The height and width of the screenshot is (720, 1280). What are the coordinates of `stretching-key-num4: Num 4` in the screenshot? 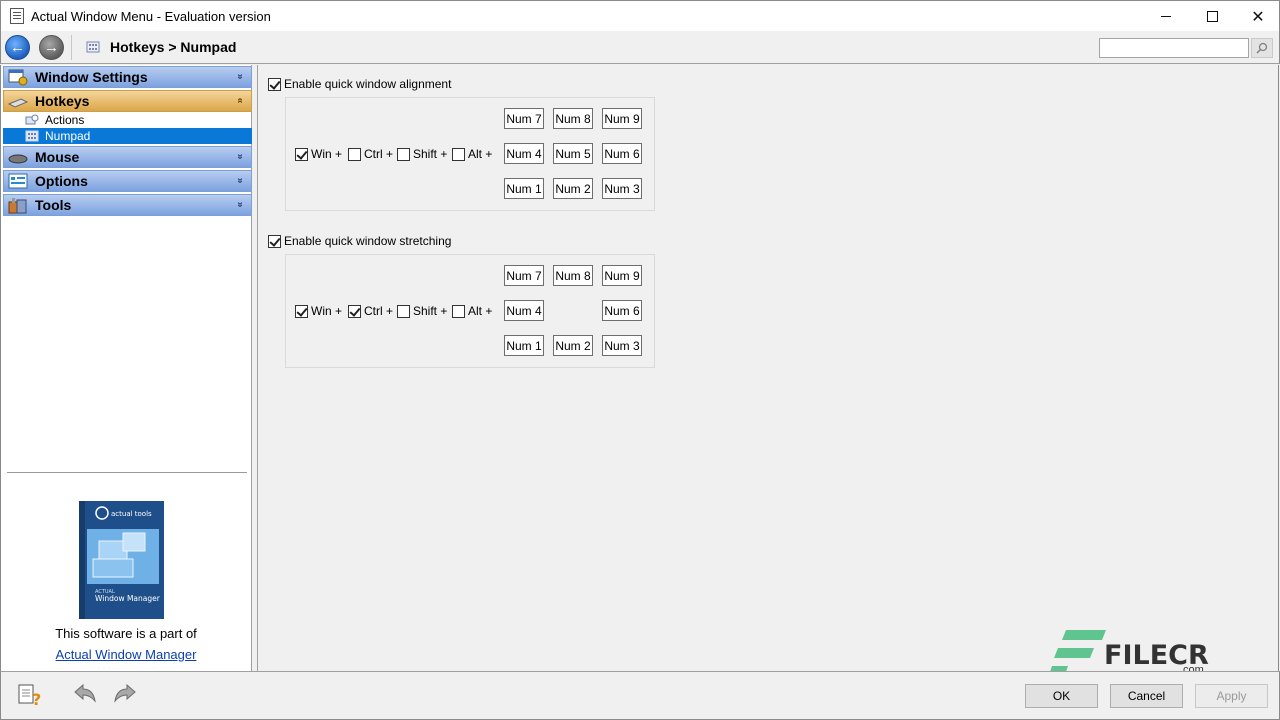 It's located at (524, 310).